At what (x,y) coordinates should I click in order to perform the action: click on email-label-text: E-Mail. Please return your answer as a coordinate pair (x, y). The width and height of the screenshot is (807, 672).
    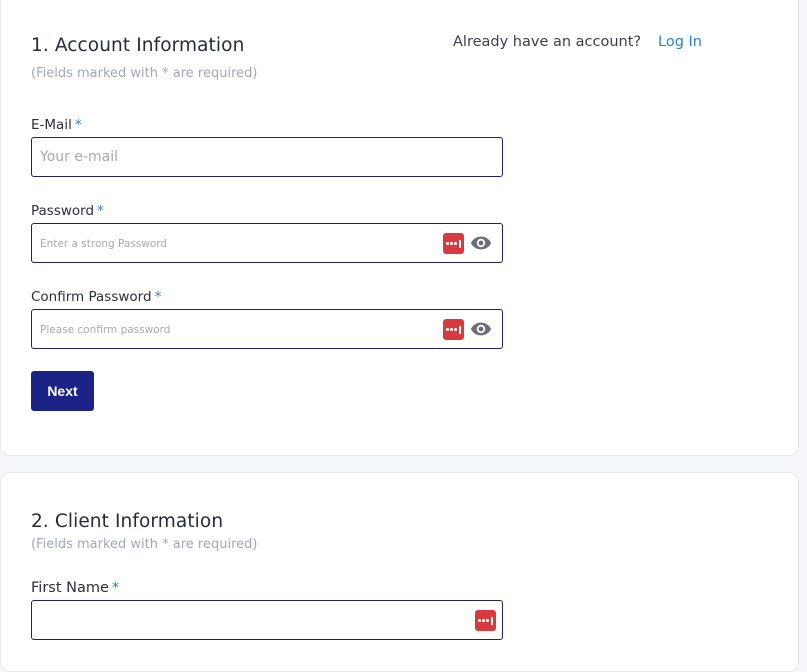
    Looking at the image, I should click on (51, 125).